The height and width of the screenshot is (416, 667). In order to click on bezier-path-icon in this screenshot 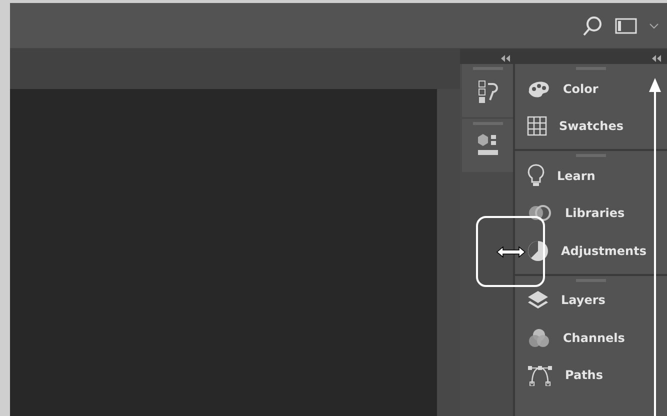, I will do `click(540, 375)`.